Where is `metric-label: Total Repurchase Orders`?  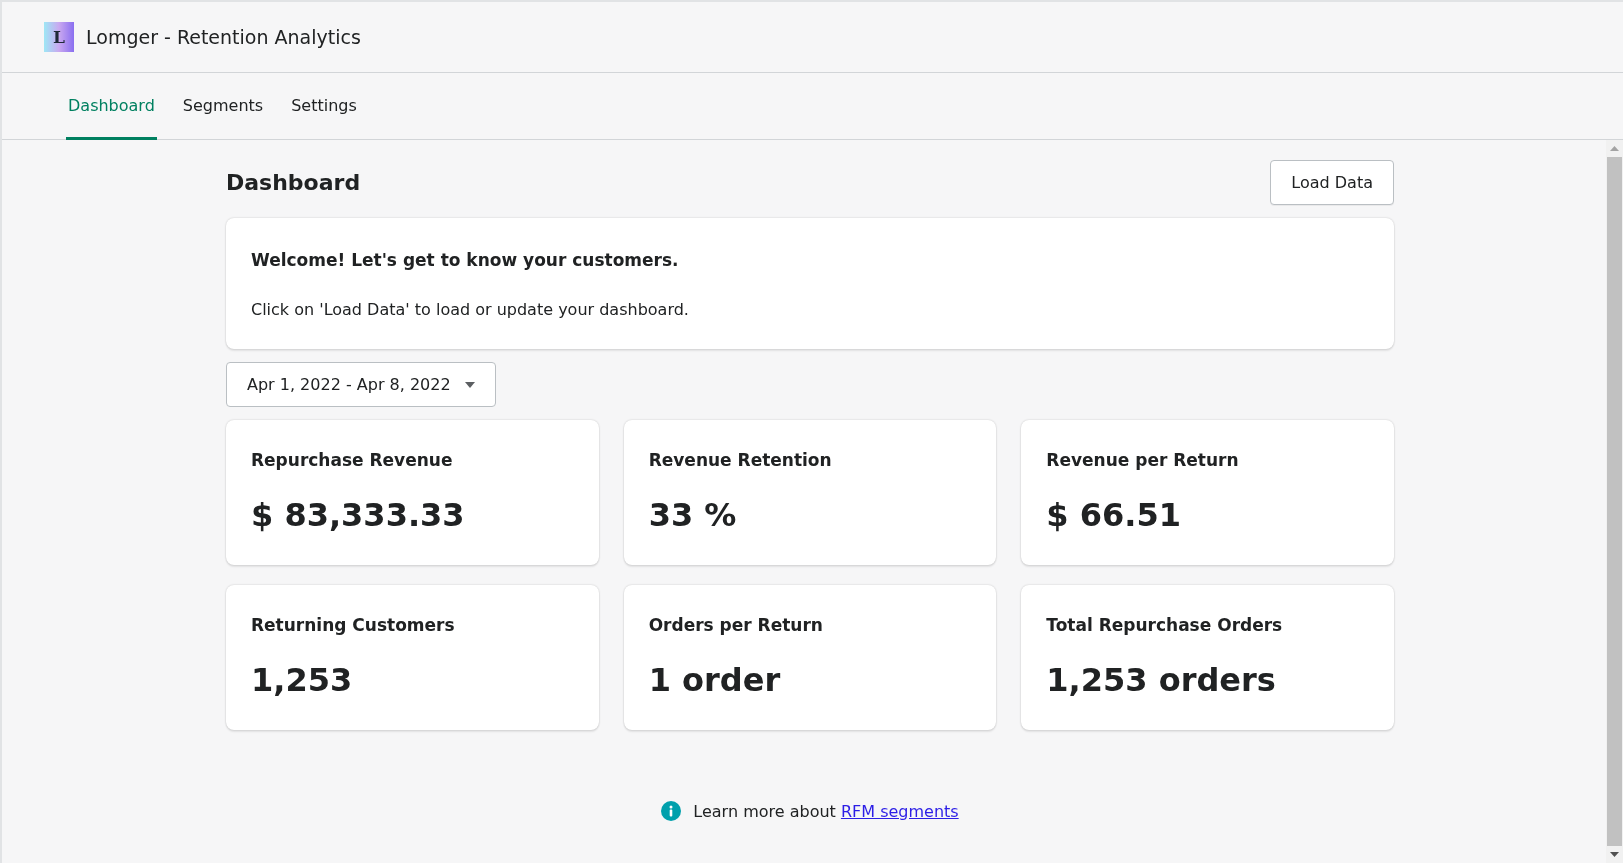 metric-label: Total Repurchase Orders is located at coordinates (1165, 625).